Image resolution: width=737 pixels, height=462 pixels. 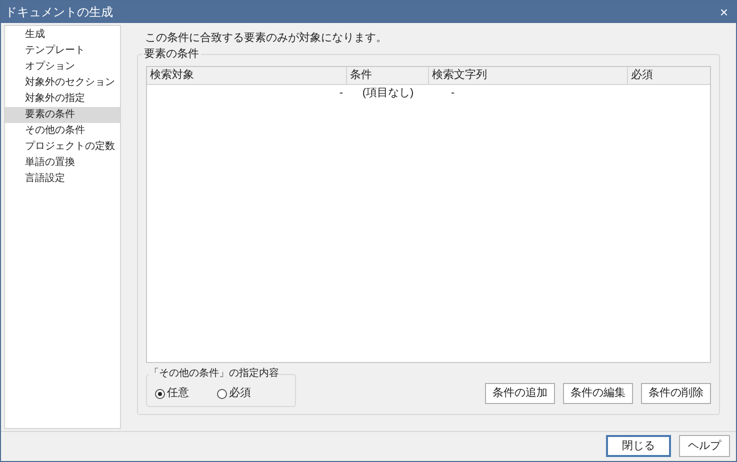 What do you see at coordinates (388, 75) in the screenshot?
I see `column-header: 条件` at bounding box center [388, 75].